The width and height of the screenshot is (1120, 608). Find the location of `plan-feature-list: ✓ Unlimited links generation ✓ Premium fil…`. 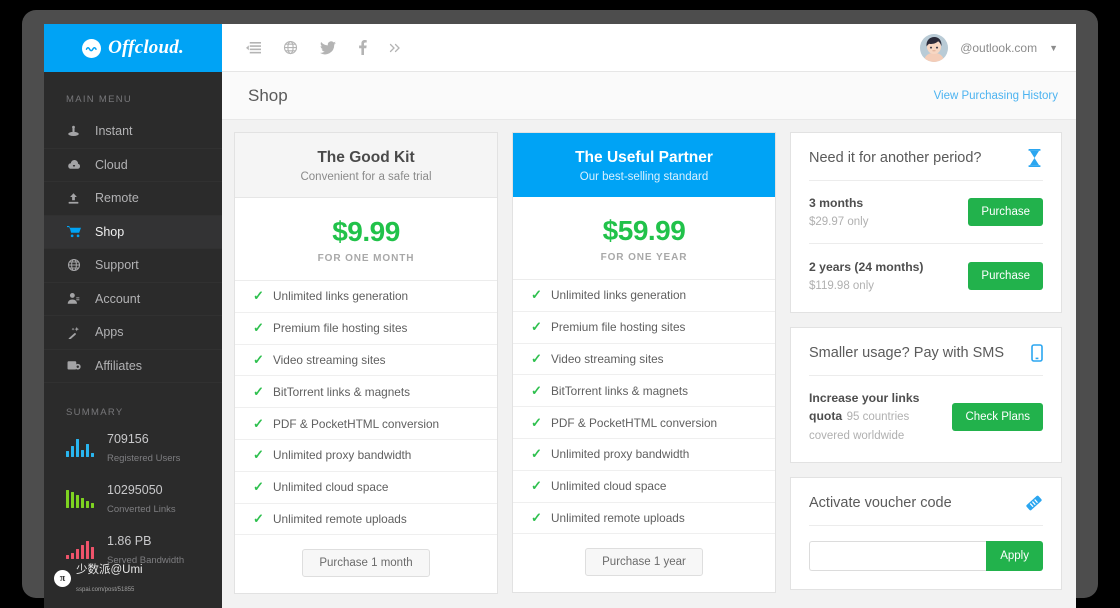

plan-feature-list: ✓ Unlimited links generation ✓ Premium fil… is located at coordinates (644, 407).